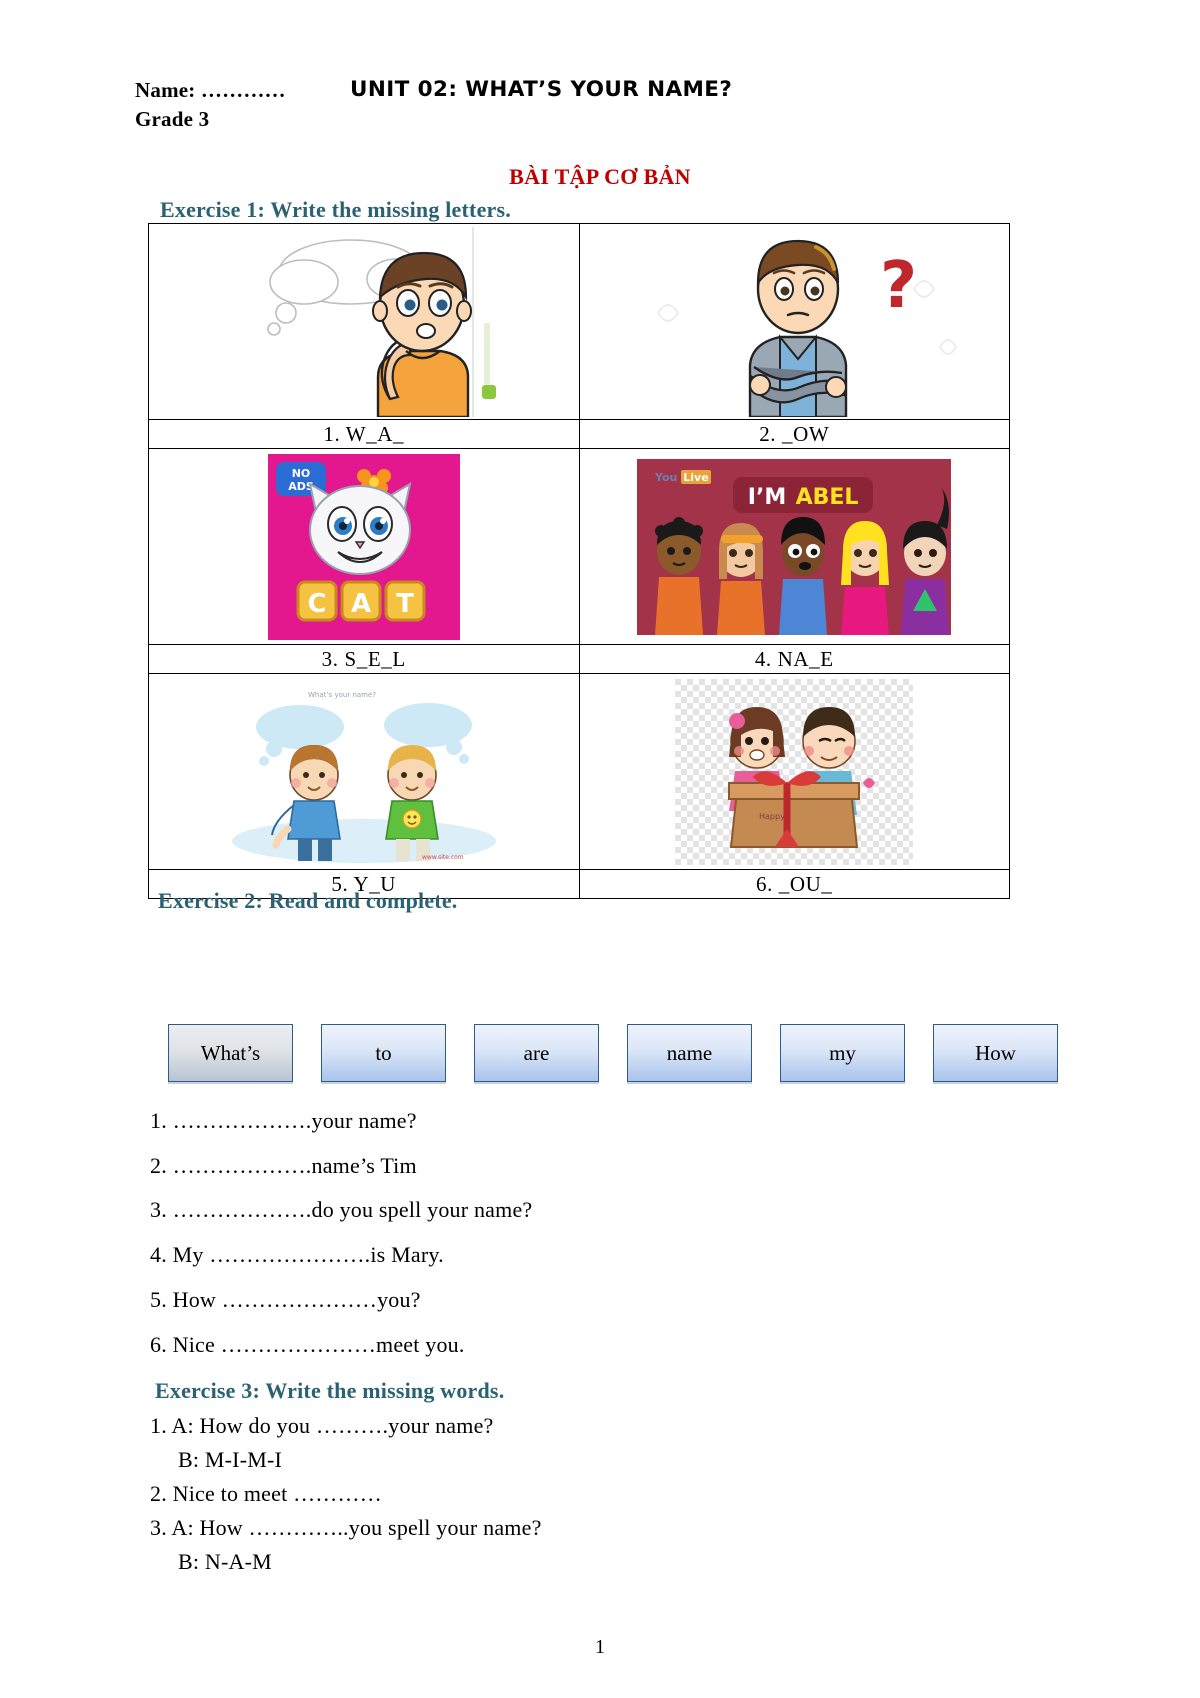 This screenshot has width=1200, height=1698. I want to click on table-row-captions-1: 1. W_A_ 2. _OW, so click(579, 434).